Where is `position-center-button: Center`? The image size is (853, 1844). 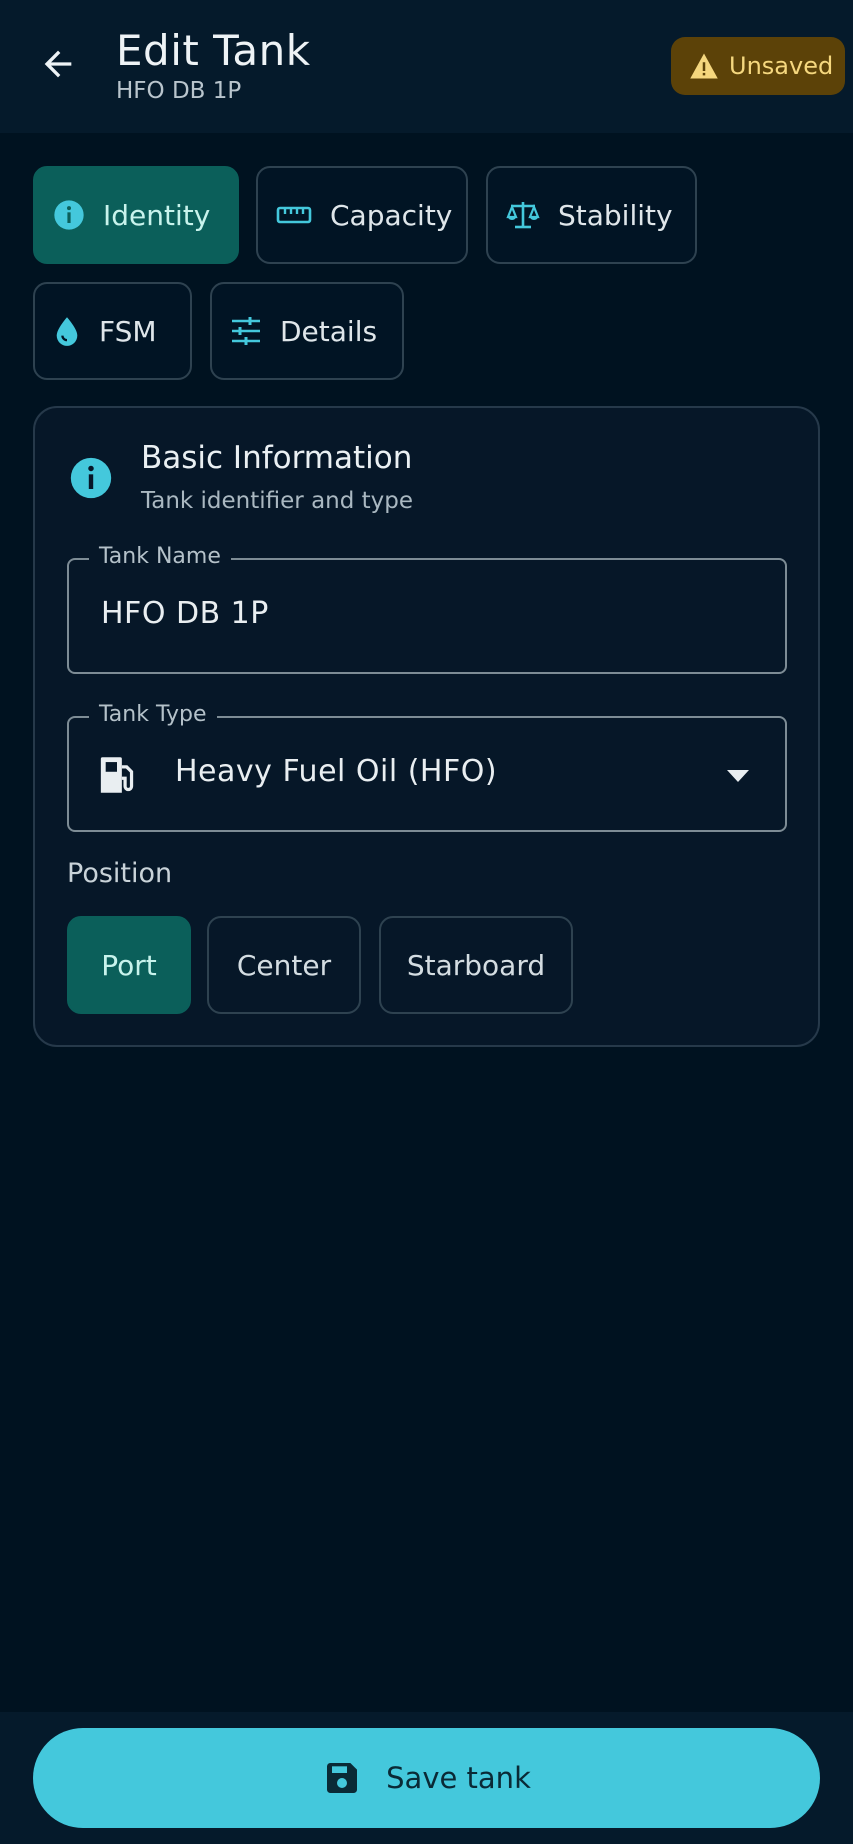
position-center-button: Center is located at coordinates (284, 965).